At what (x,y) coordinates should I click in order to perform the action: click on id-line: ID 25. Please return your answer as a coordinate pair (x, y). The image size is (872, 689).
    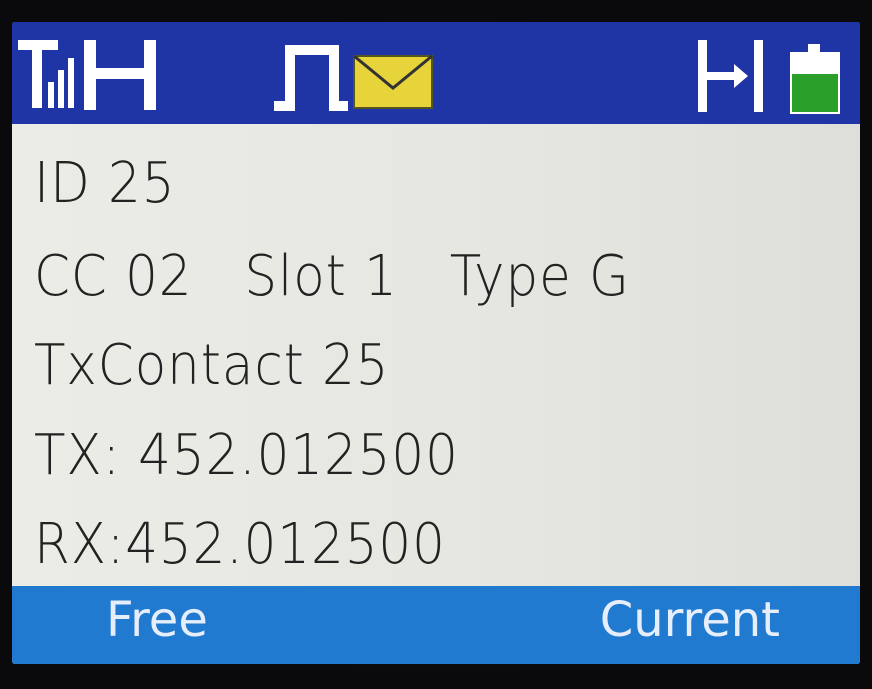
    Looking at the image, I should click on (105, 183).